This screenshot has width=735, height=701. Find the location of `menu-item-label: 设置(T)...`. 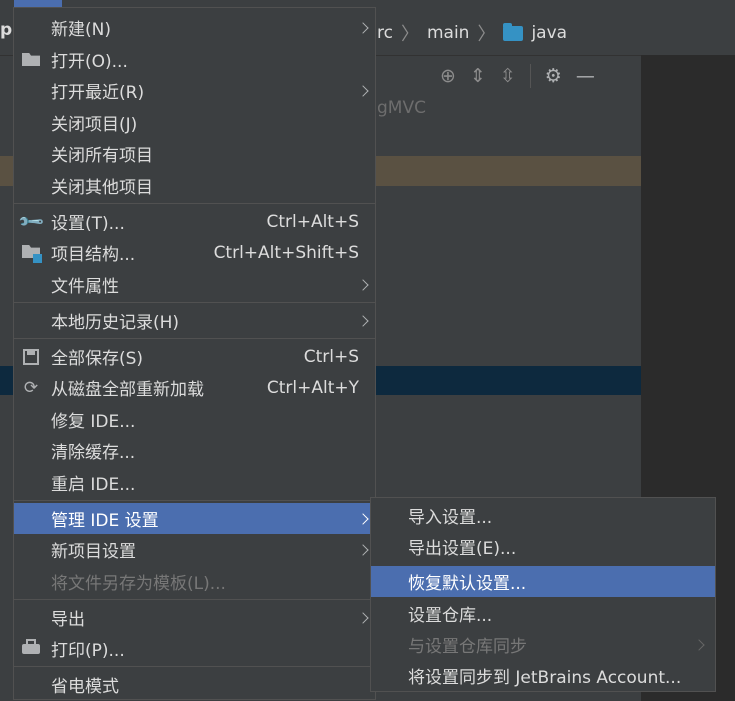

menu-item-label: 设置(T)... is located at coordinates (88, 224).